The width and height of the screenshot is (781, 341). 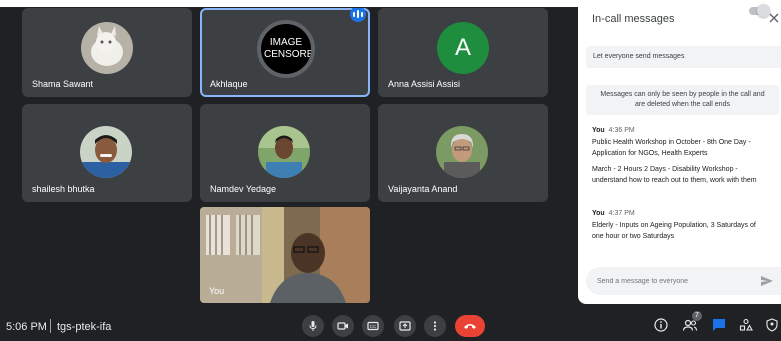 I want to click on participant-name: Akhlaque, so click(x=229, y=84).